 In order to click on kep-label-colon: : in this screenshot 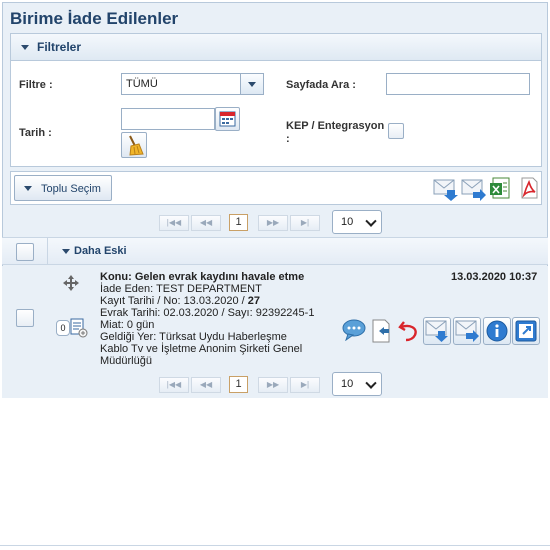, I will do `click(288, 139)`.